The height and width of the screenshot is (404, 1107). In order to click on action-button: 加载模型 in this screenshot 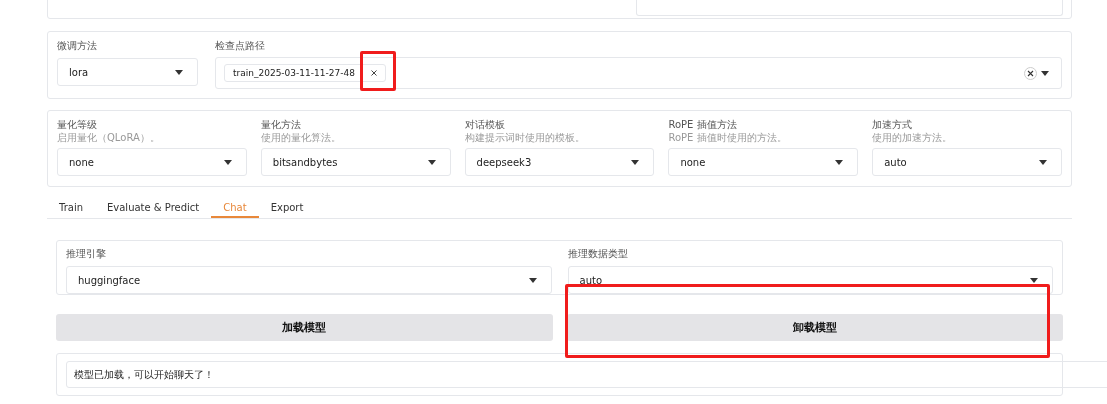, I will do `click(304, 327)`.